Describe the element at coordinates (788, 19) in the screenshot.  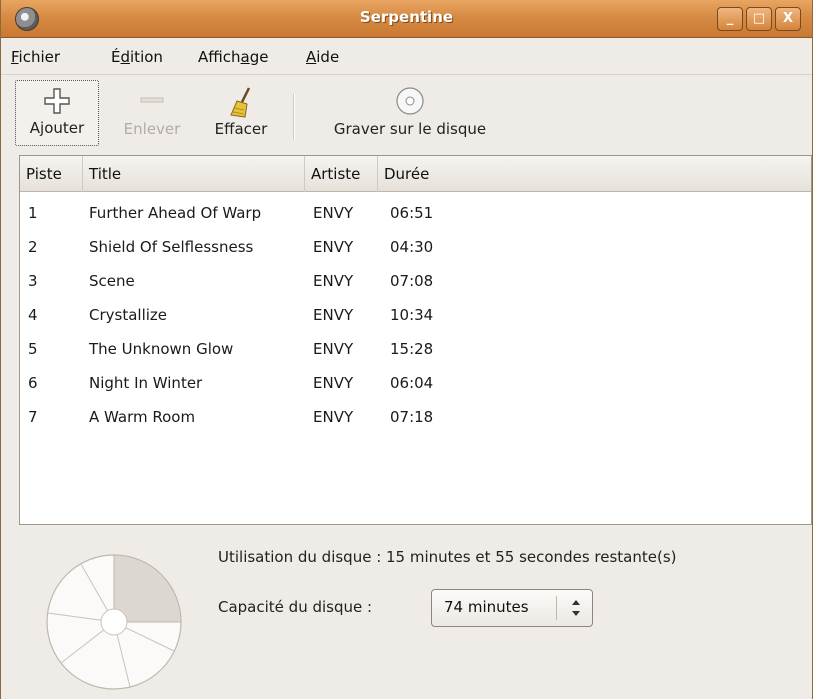
I see `close-button: X` at that location.